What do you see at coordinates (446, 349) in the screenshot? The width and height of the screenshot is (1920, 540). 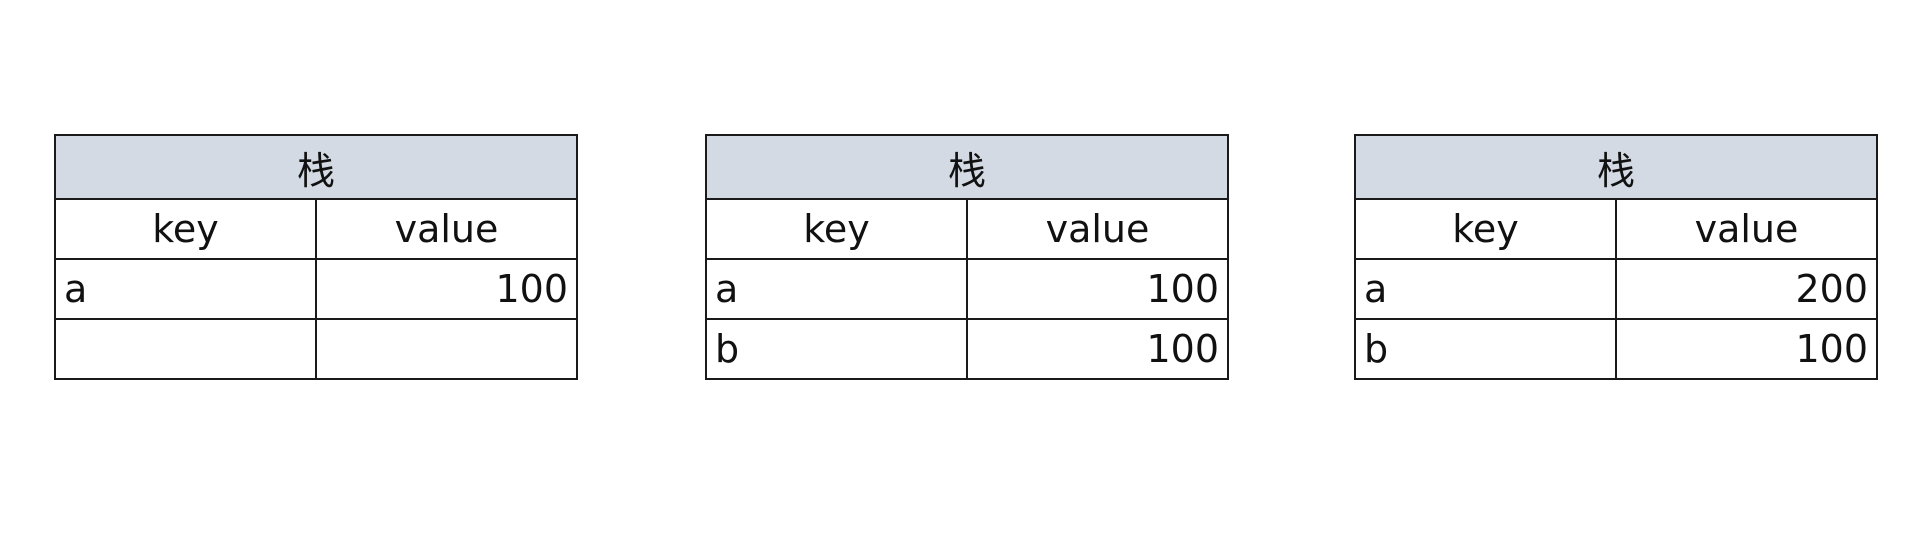 I see `value-cell` at bounding box center [446, 349].